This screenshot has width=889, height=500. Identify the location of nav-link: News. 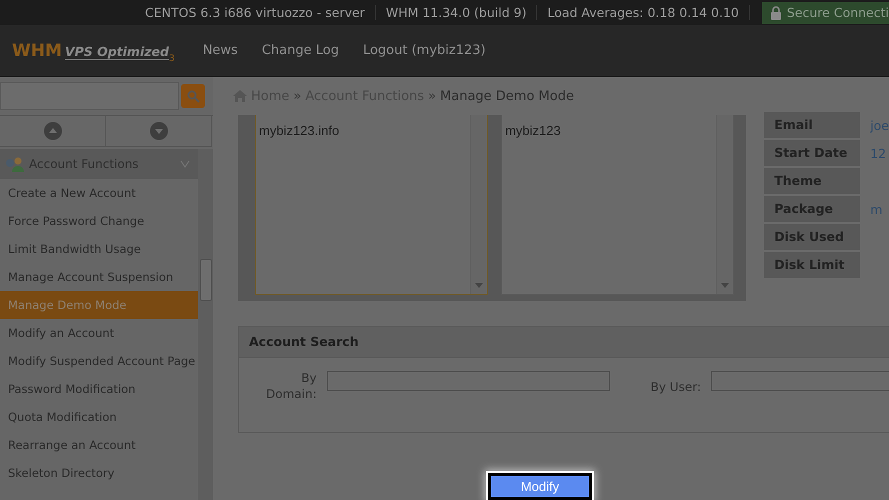
(220, 50).